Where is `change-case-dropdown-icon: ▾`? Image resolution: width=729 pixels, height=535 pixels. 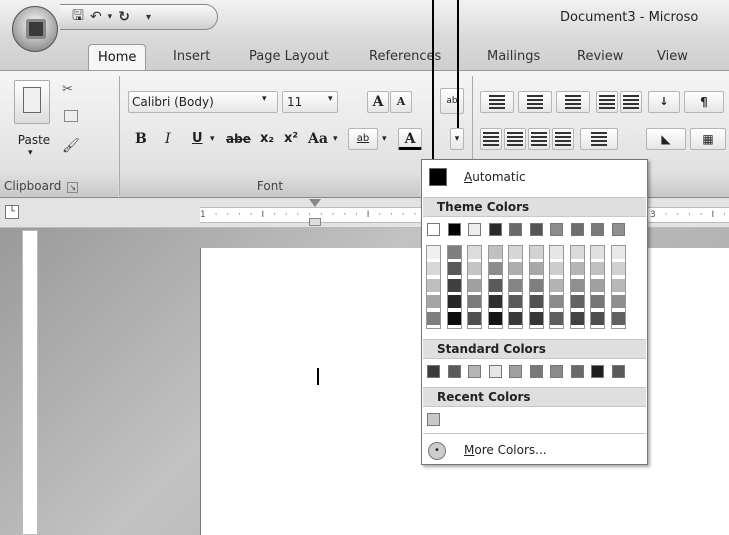 change-case-dropdown-icon: ▾ is located at coordinates (335, 139).